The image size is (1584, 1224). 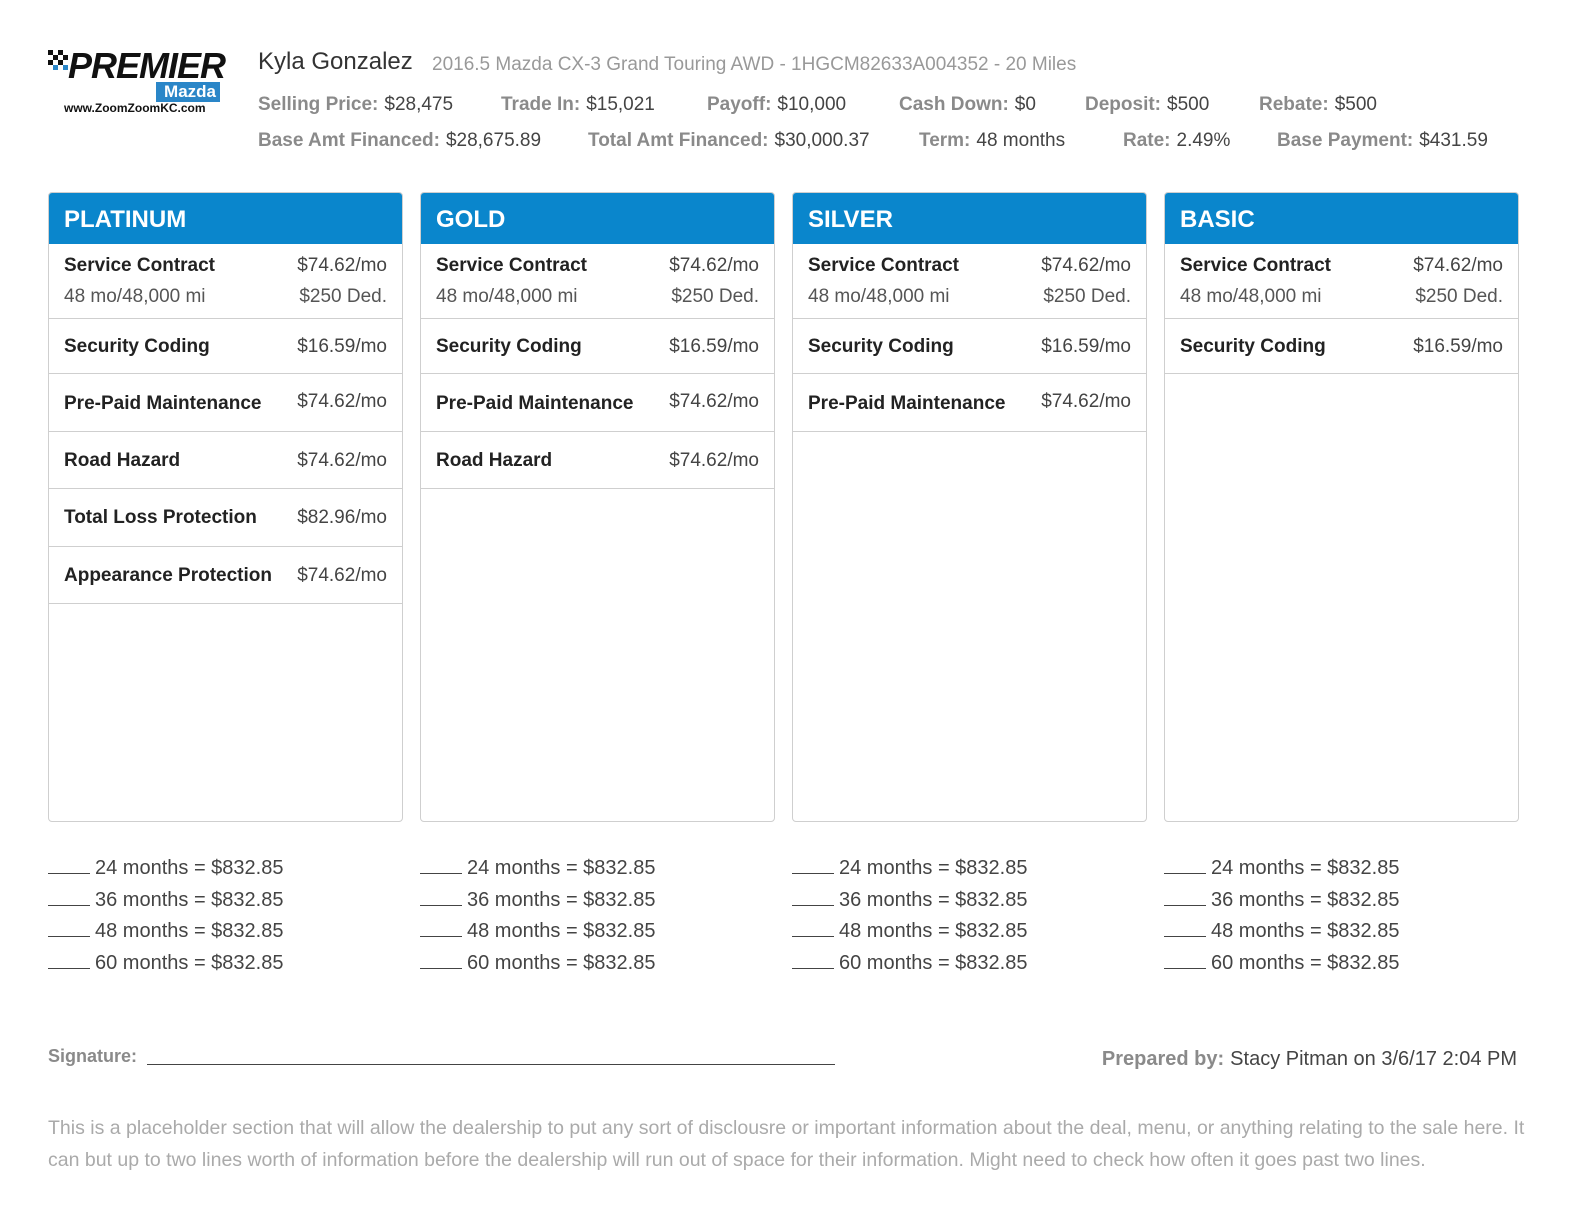 What do you see at coordinates (335, 61) in the screenshot?
I see `customer-name: Kyla Gonzalez` at bounding box center [335, 61].